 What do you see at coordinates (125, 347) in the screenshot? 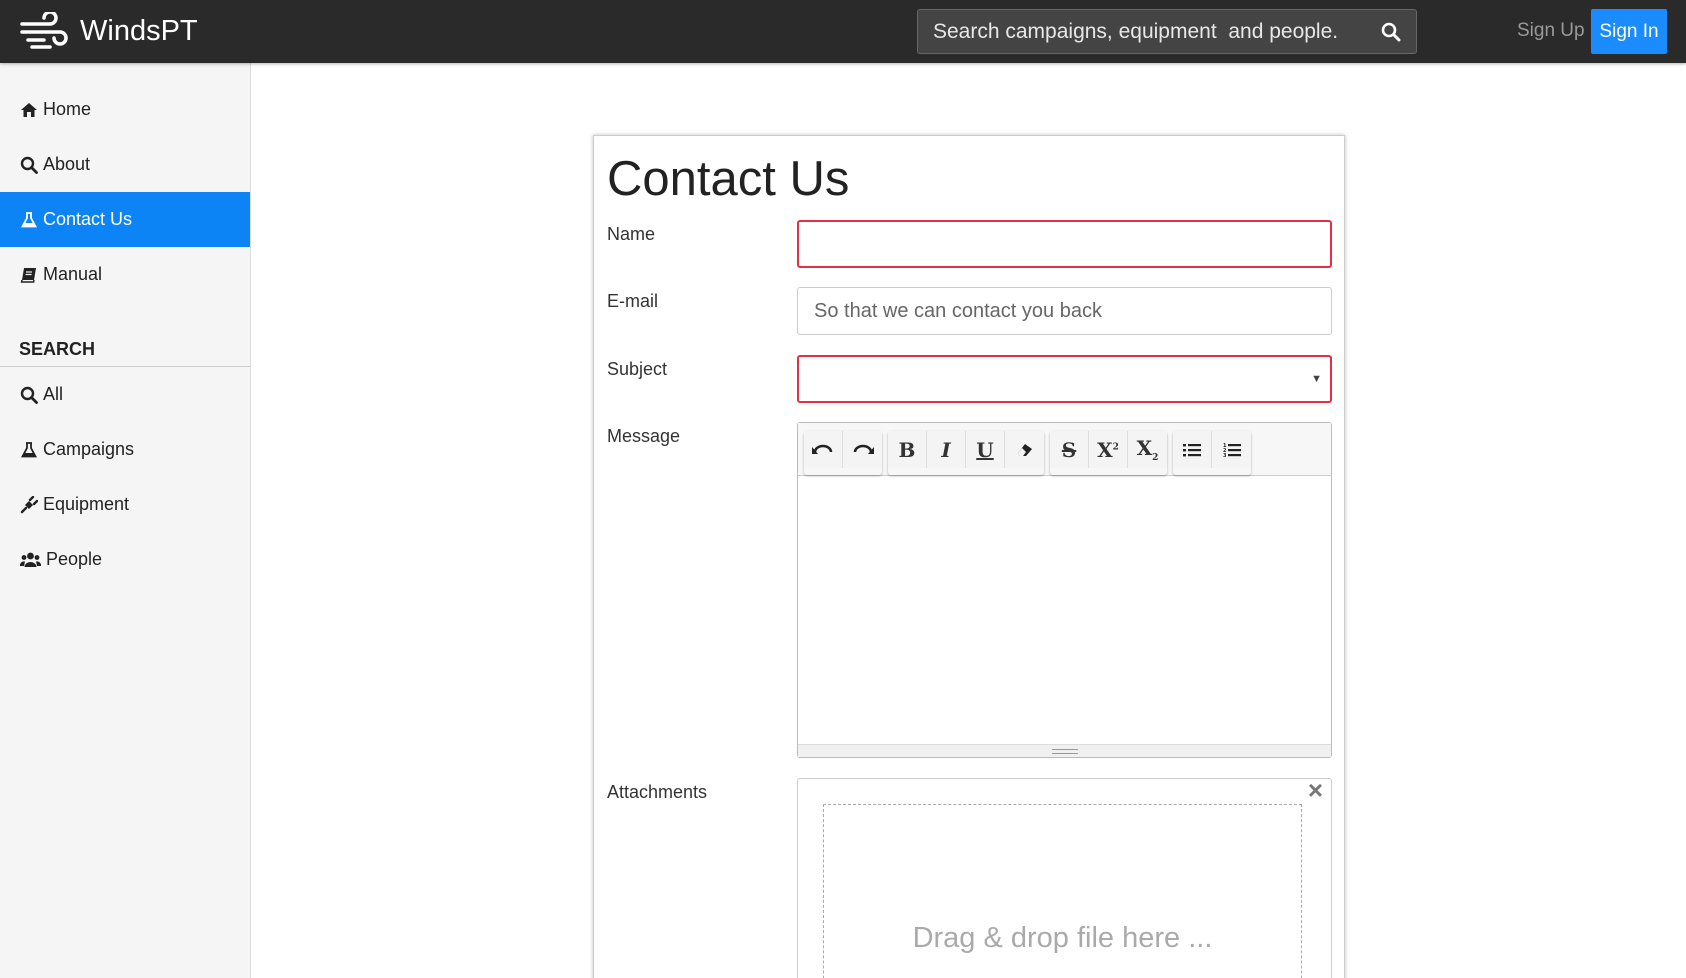
I see `sidebar-search-header: SEARCH` at bounding box center [125, 347].